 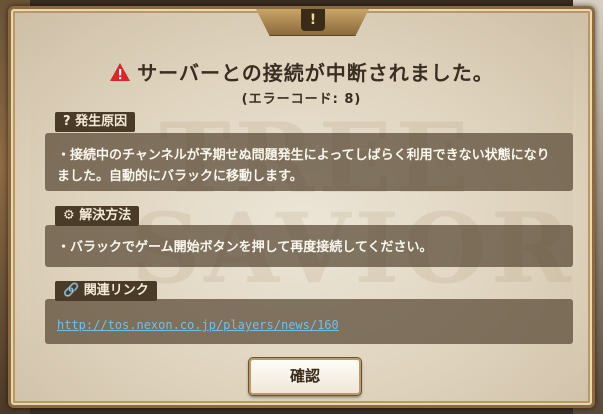 I want to click on gear-icon: ⚙, so click(x=69, y=215).